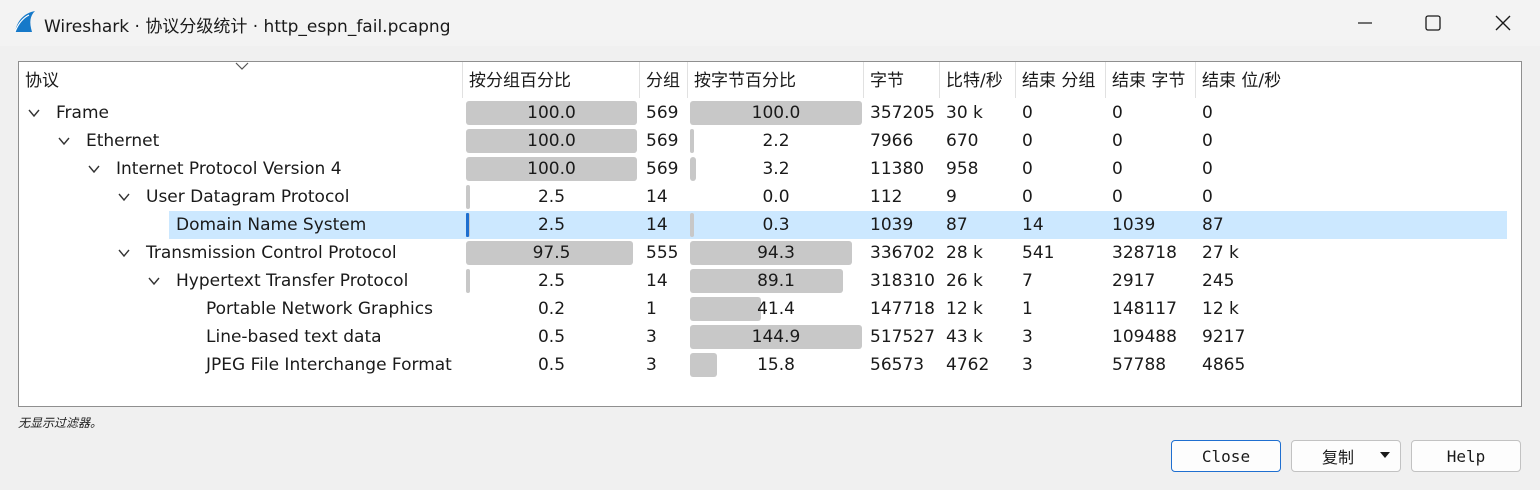 The height and width of the screenshot is (490, 1540). Describe the element at coordinates (1144, 309) in the screenshot. I see `end-bytes: 148117` at that location.